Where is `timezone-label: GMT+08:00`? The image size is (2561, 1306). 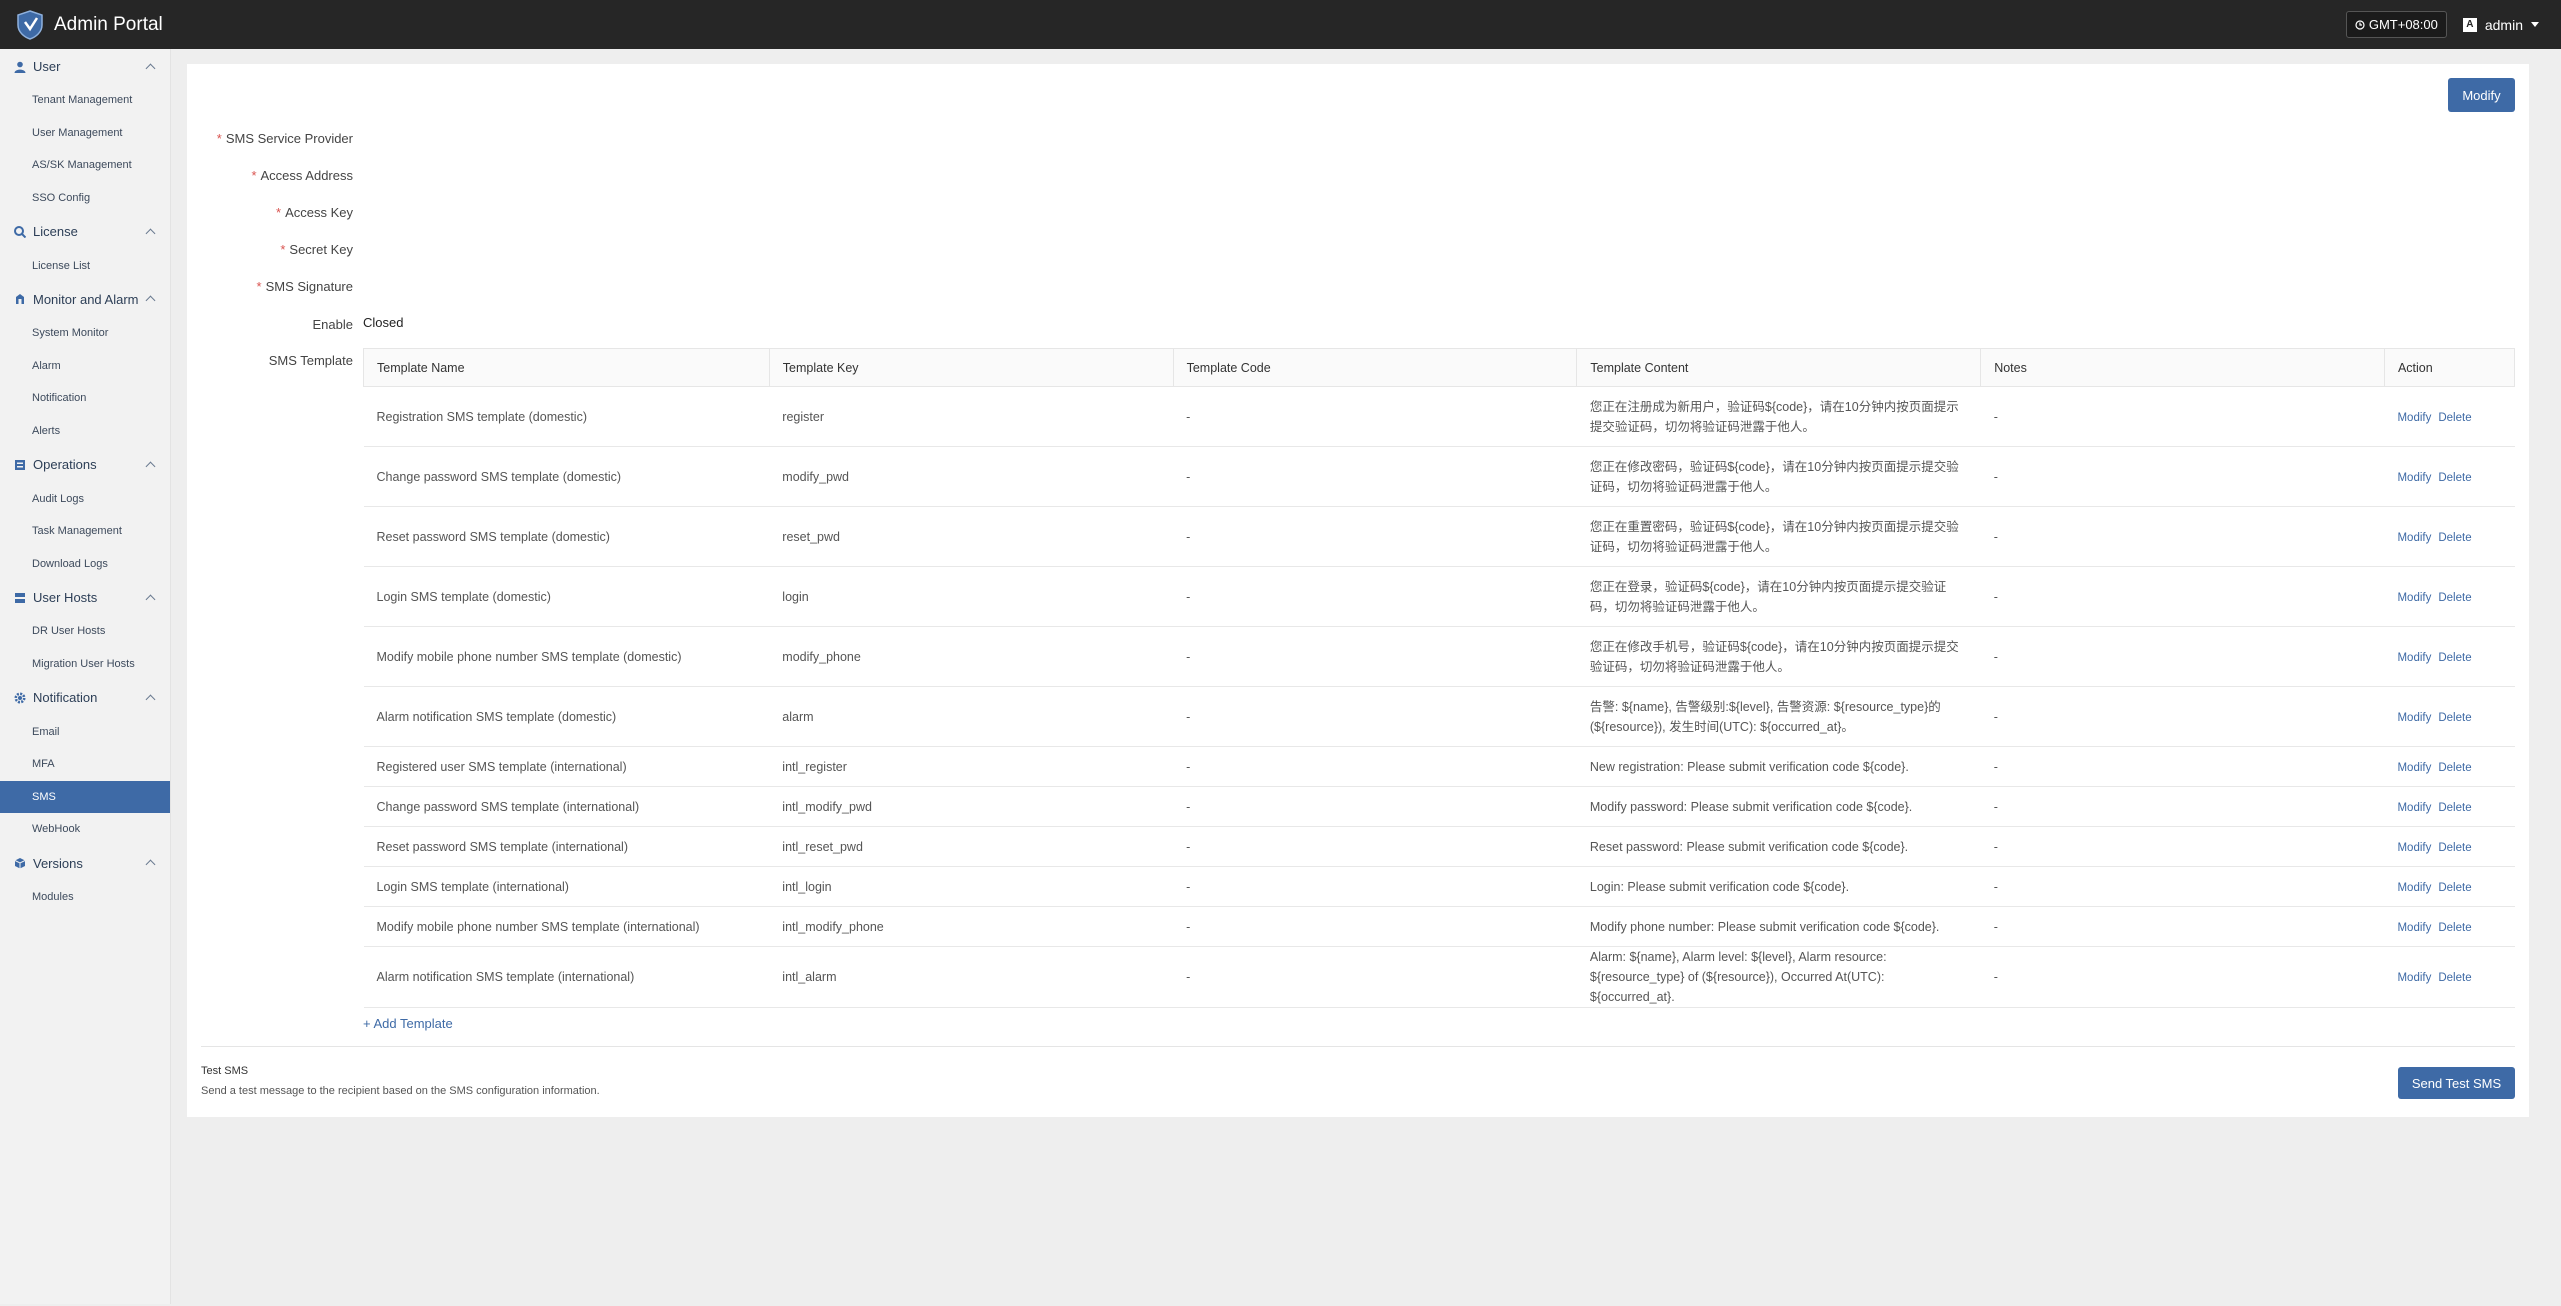
timezone-label: GMT+08:00 is located at coordinates (2403, 24).